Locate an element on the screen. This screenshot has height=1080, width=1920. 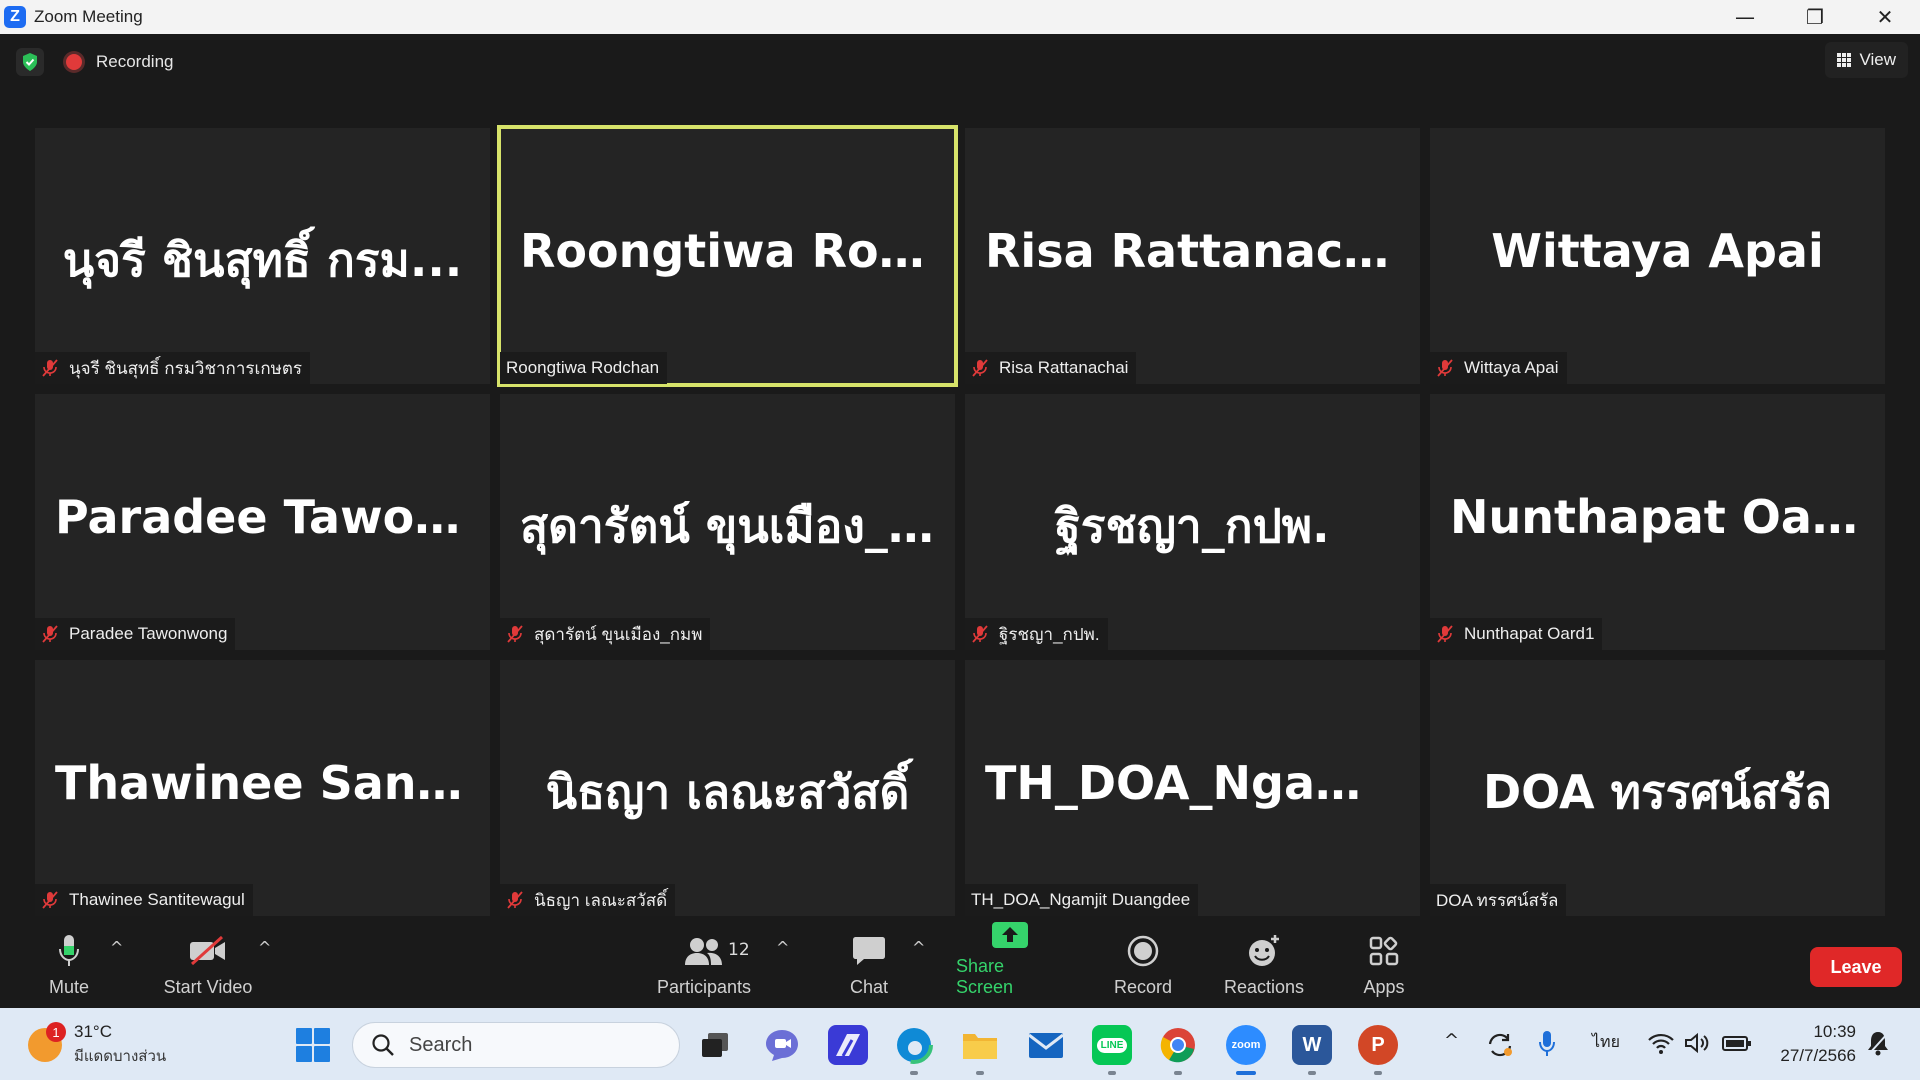
reactions-button: Reactions is located at coordinates (1264, 966).